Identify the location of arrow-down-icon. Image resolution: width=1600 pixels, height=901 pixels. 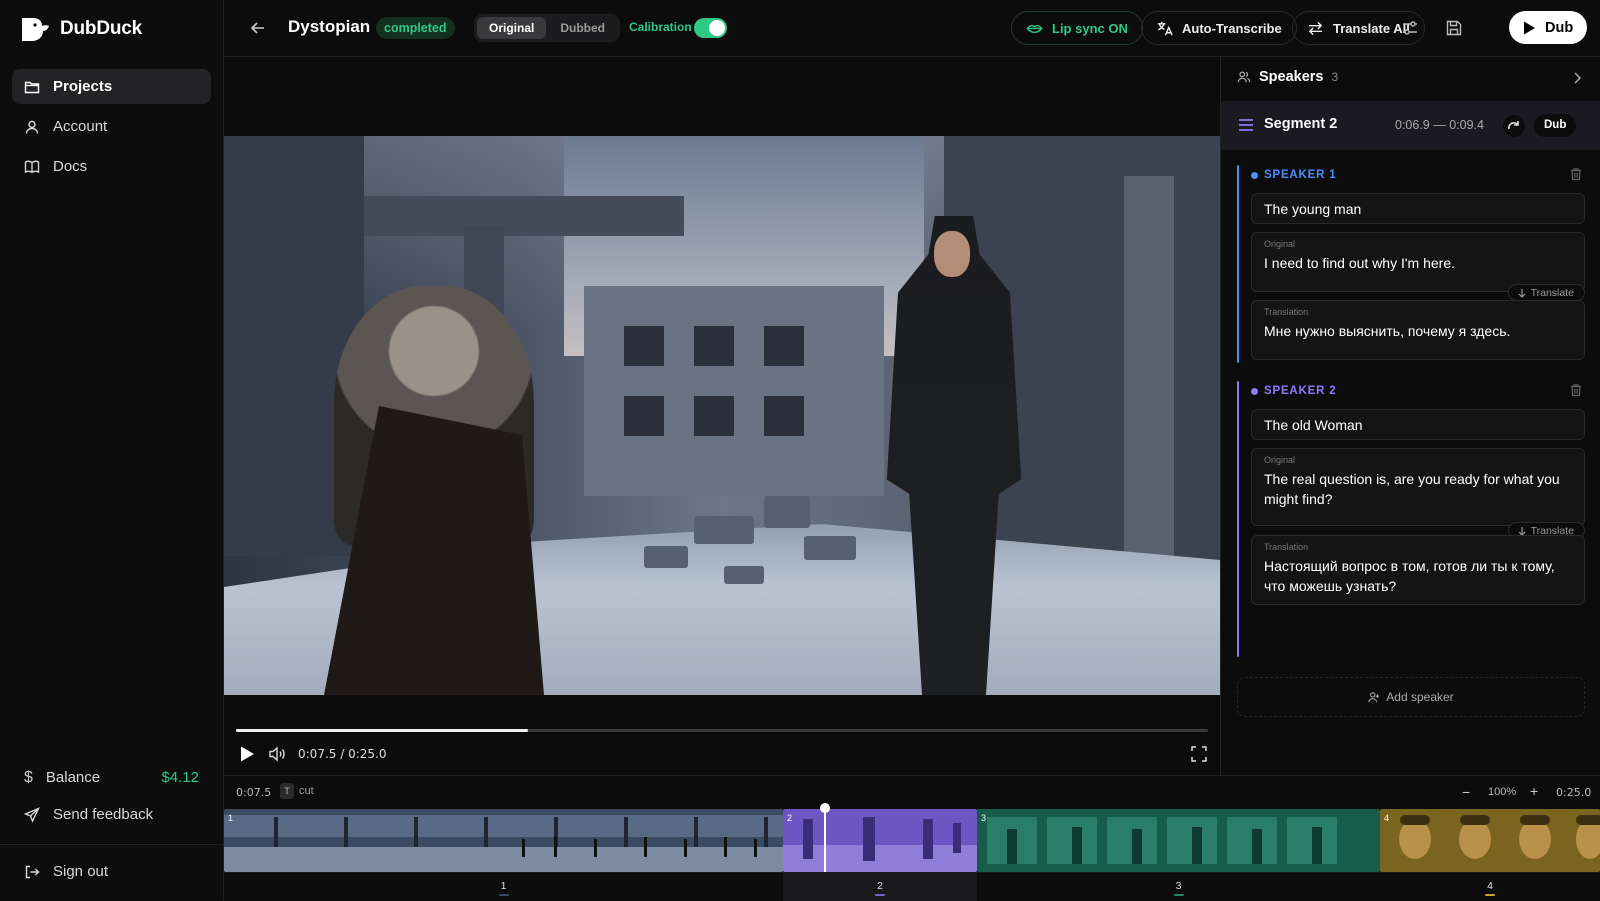
(1522, 293).